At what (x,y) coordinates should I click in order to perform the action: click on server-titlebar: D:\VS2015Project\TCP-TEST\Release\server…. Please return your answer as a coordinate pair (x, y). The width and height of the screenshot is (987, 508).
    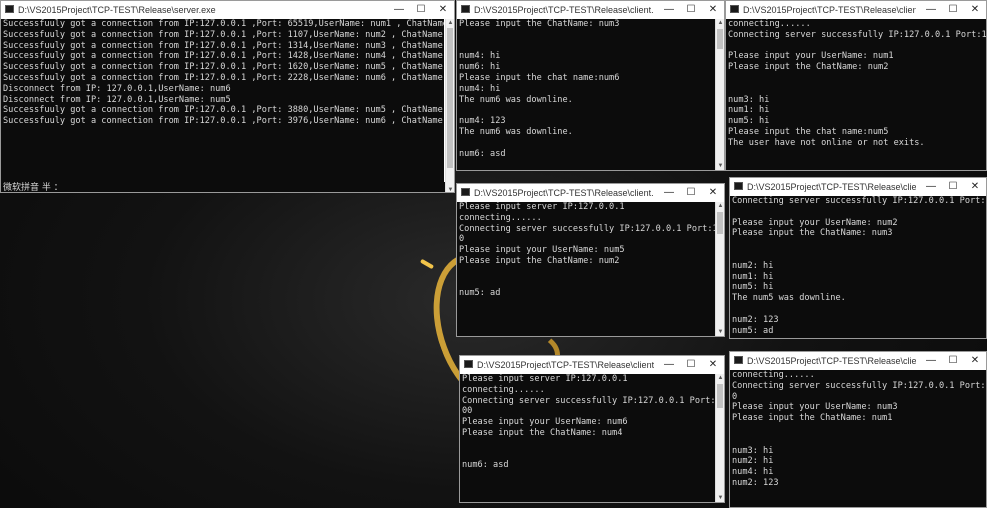
    Looking at the image, I should click on (227, 10).